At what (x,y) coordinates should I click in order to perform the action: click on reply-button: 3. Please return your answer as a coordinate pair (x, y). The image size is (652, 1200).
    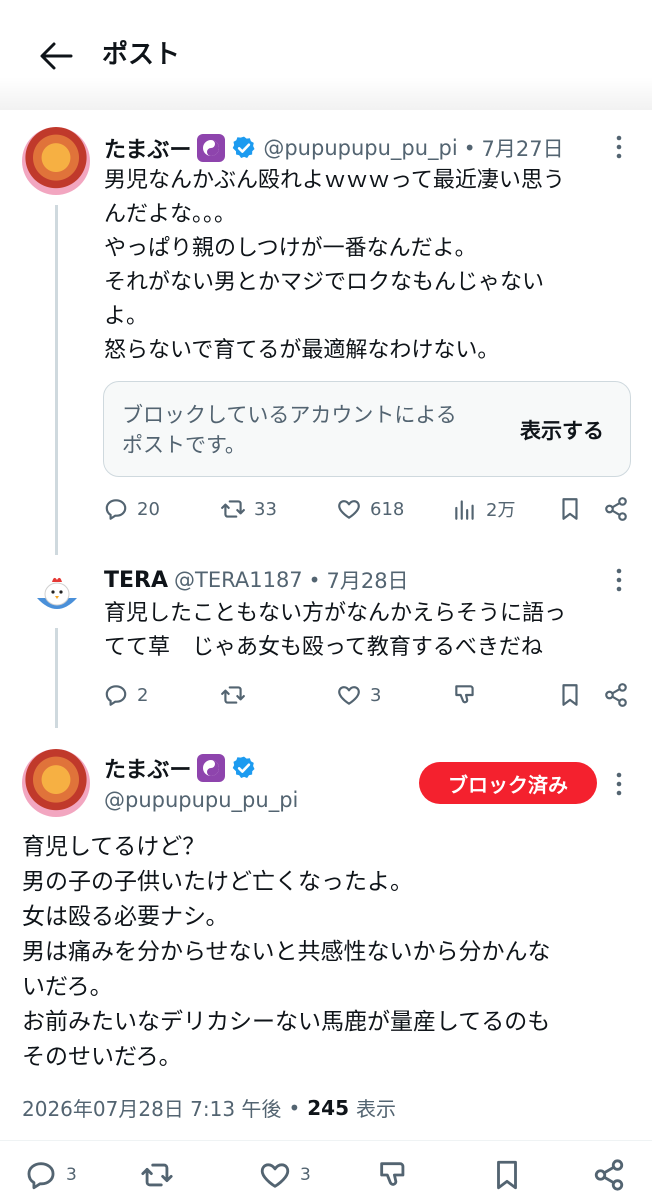
    Looking at the image, I should click on (50, 1175).